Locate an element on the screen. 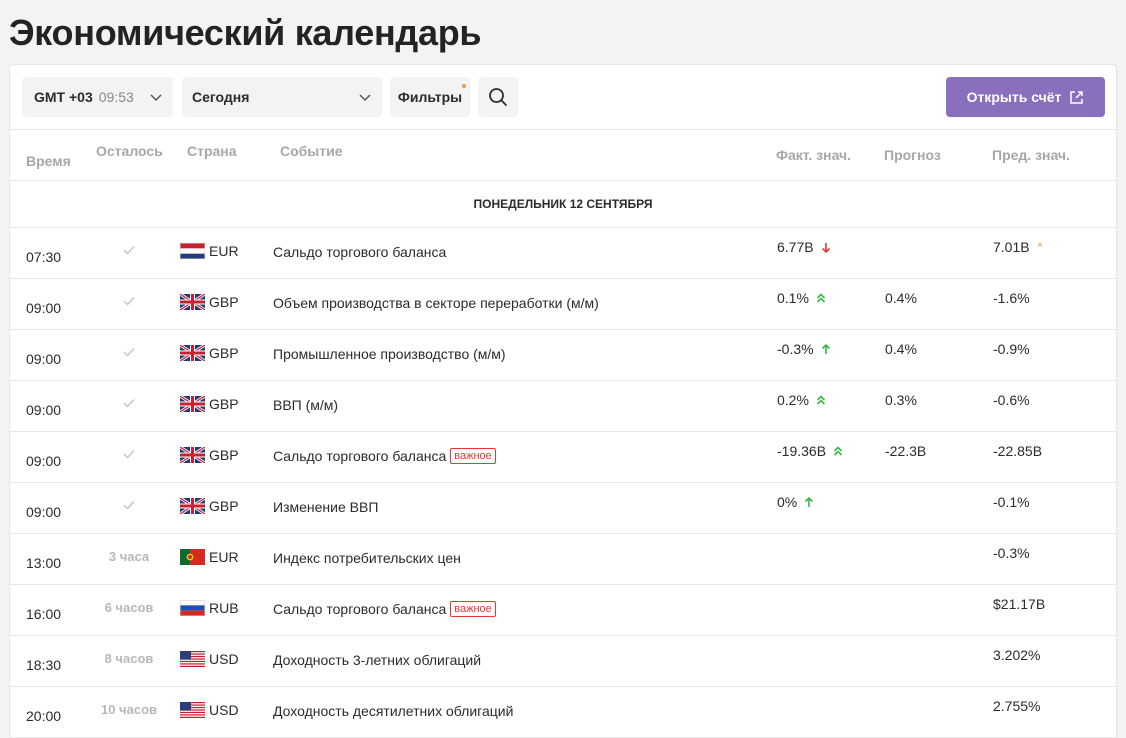  actual-cell: 0.2% is located at coordinates (801, 400).